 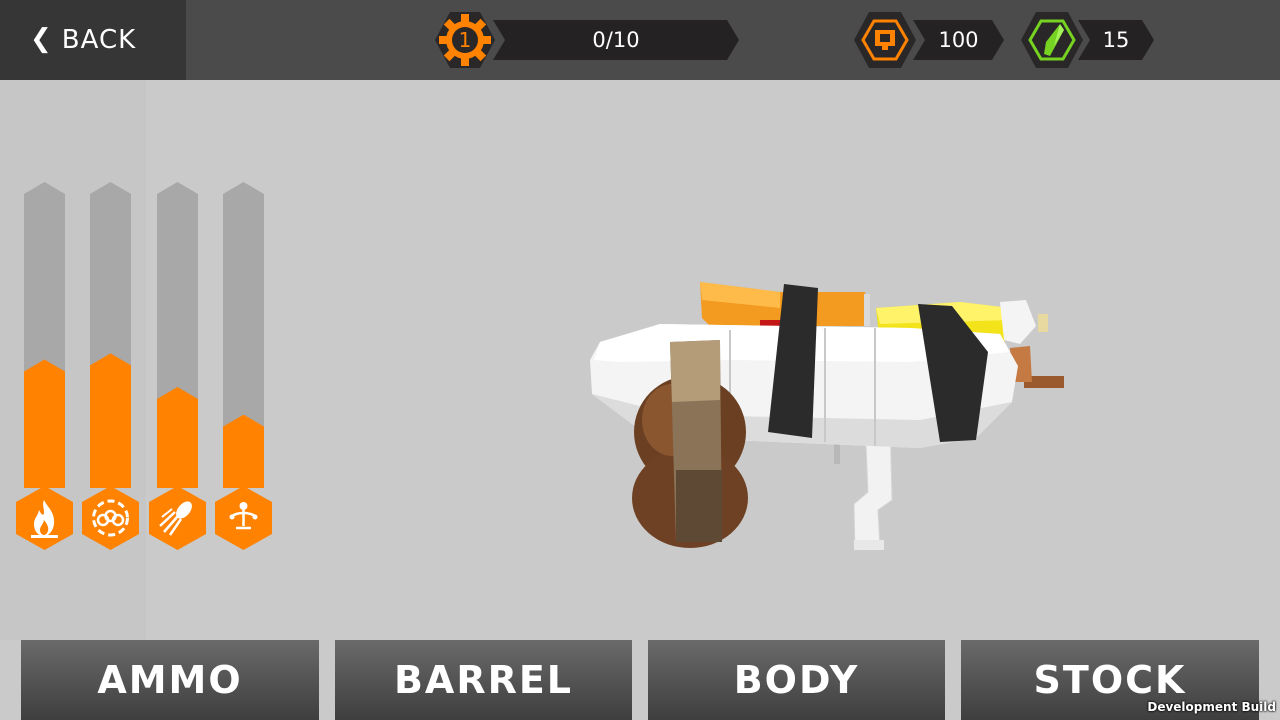 I want to click on stat-bar-explosion, so click(x=110, y=335).